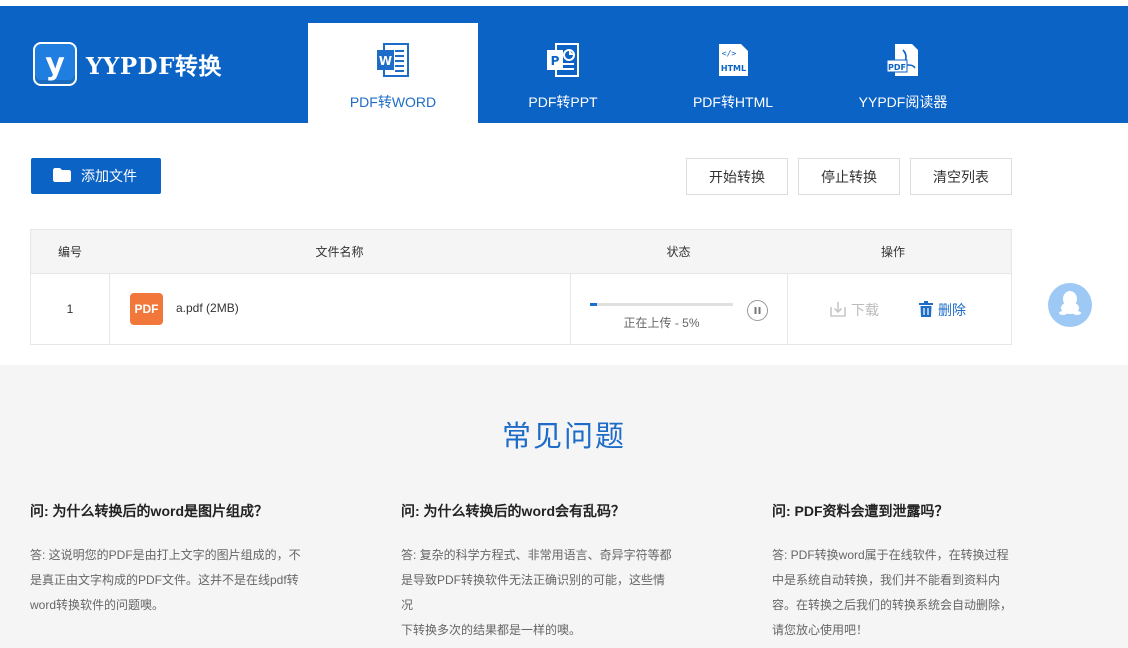  What do you see at coordinates (820, 630) in the screenshot?
I see `faq-answer-line: 请您放心使用吧！` at bounding box center [820, 630].